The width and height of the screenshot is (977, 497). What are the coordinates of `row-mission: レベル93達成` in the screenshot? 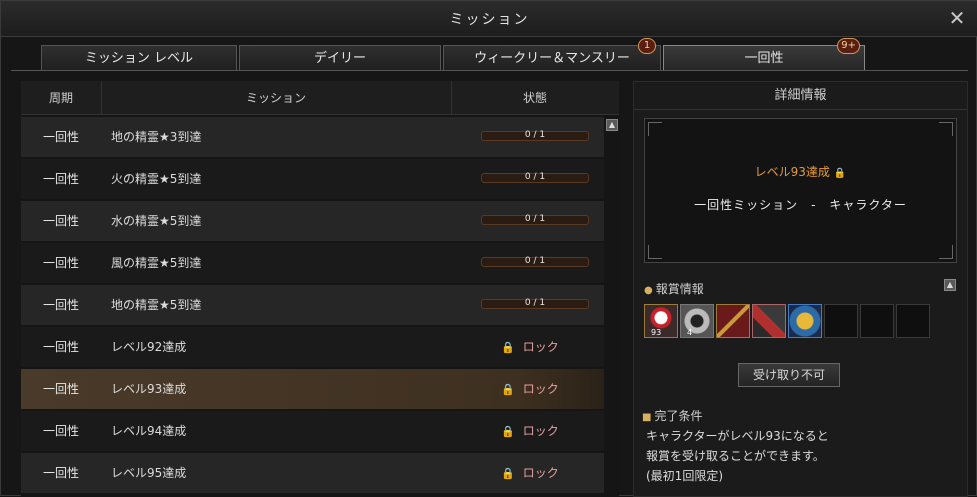 It's located at (149, 389).